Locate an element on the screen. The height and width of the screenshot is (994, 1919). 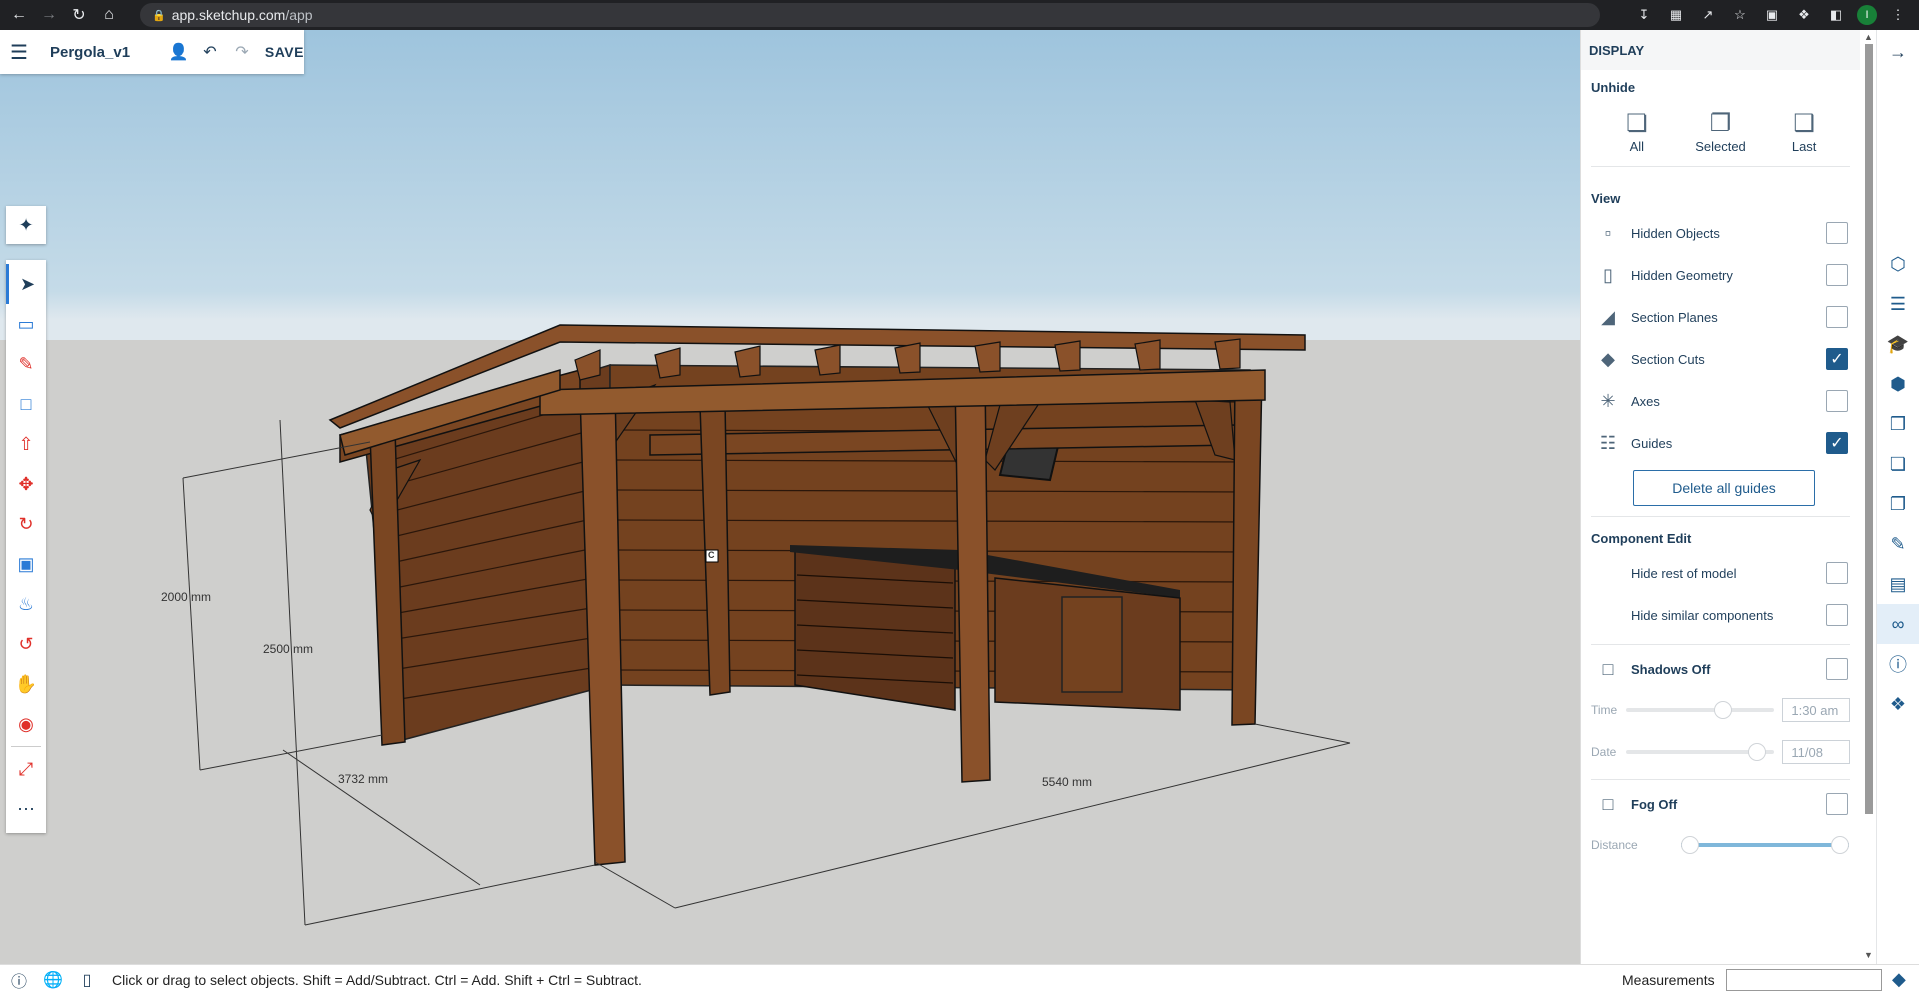
scrollbar-thumb is located at coordinates (1869, 429).